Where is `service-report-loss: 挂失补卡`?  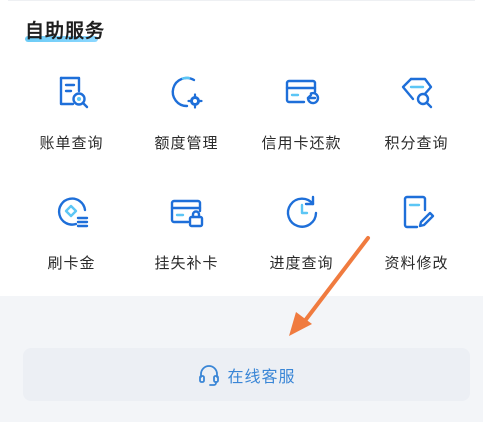 service-report-loss: 挂失补卡 is located at coordinates (186, 252).